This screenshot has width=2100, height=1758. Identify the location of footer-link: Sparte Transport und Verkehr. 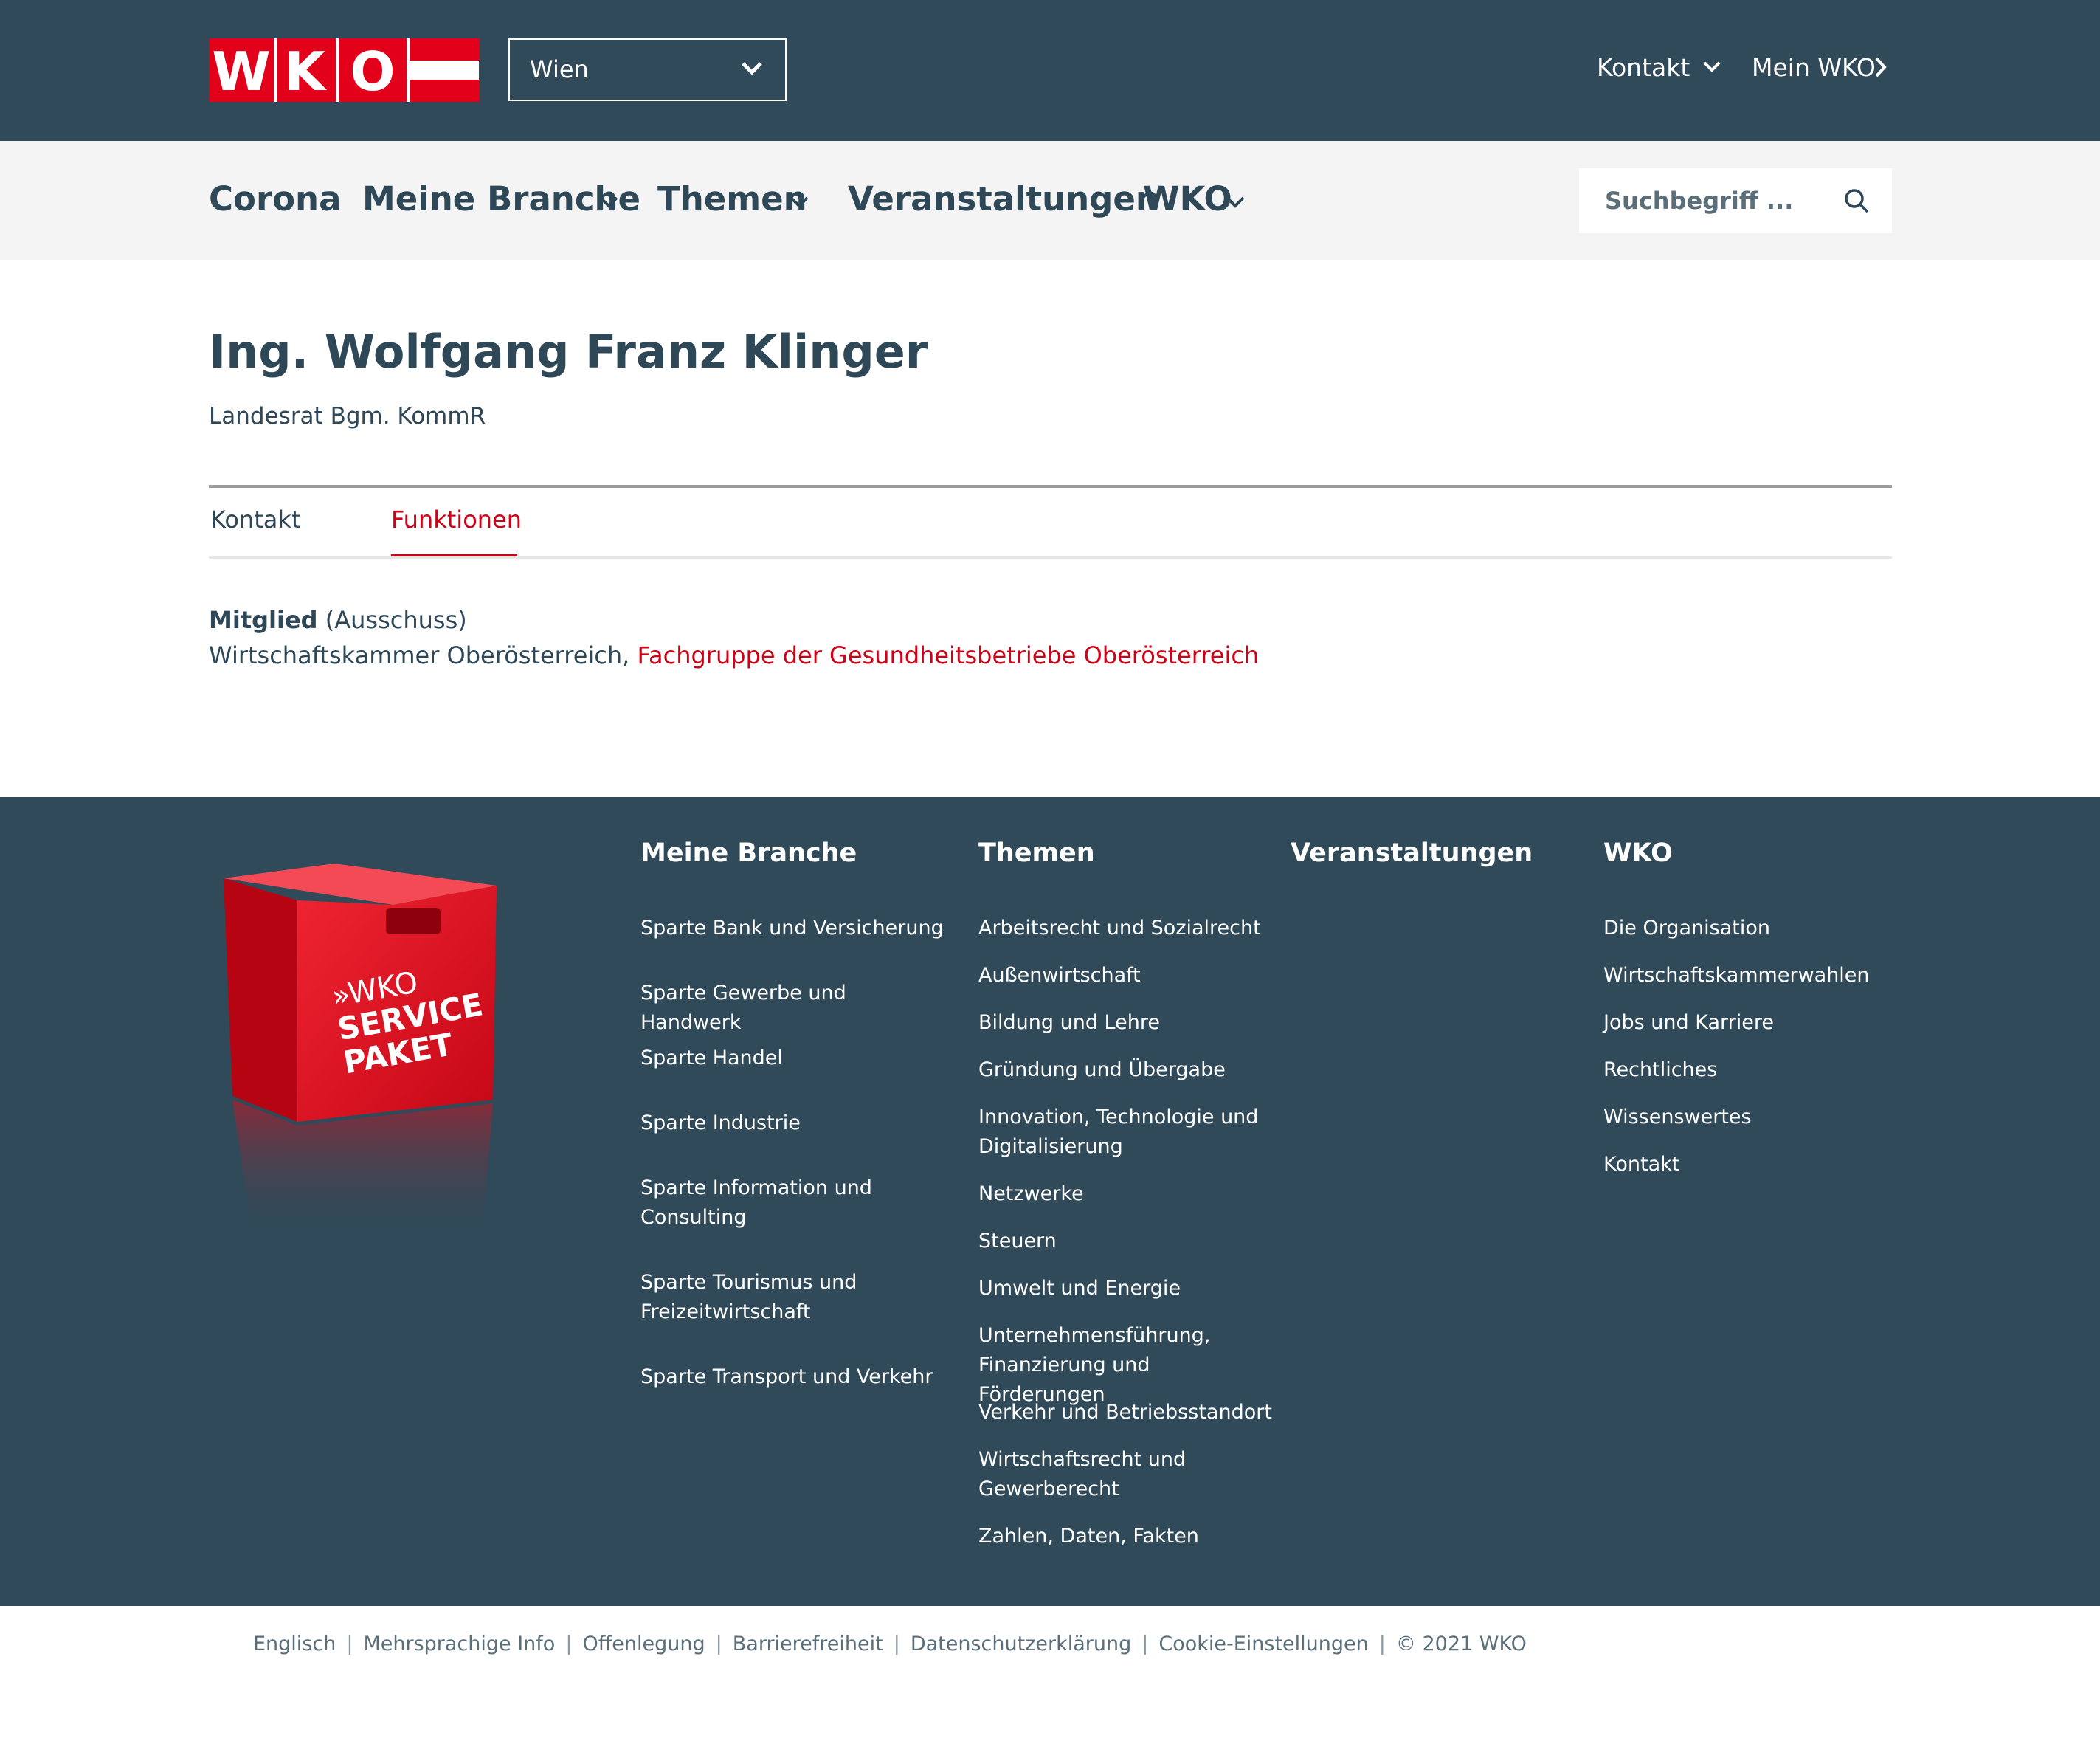
(795, 1377).